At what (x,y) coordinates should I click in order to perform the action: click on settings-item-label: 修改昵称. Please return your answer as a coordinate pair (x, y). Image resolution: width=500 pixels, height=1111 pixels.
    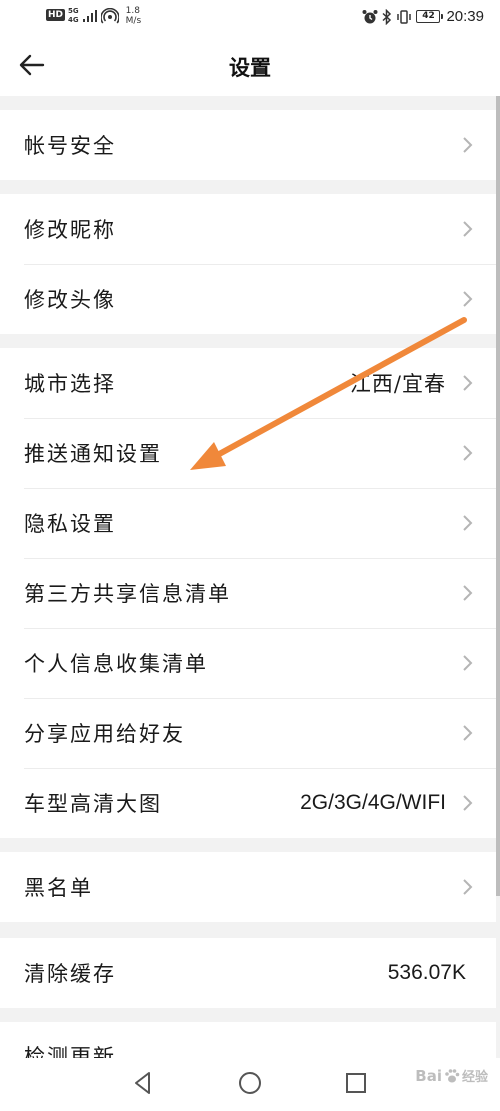
    Looking at the image, I should click on (70, 230).